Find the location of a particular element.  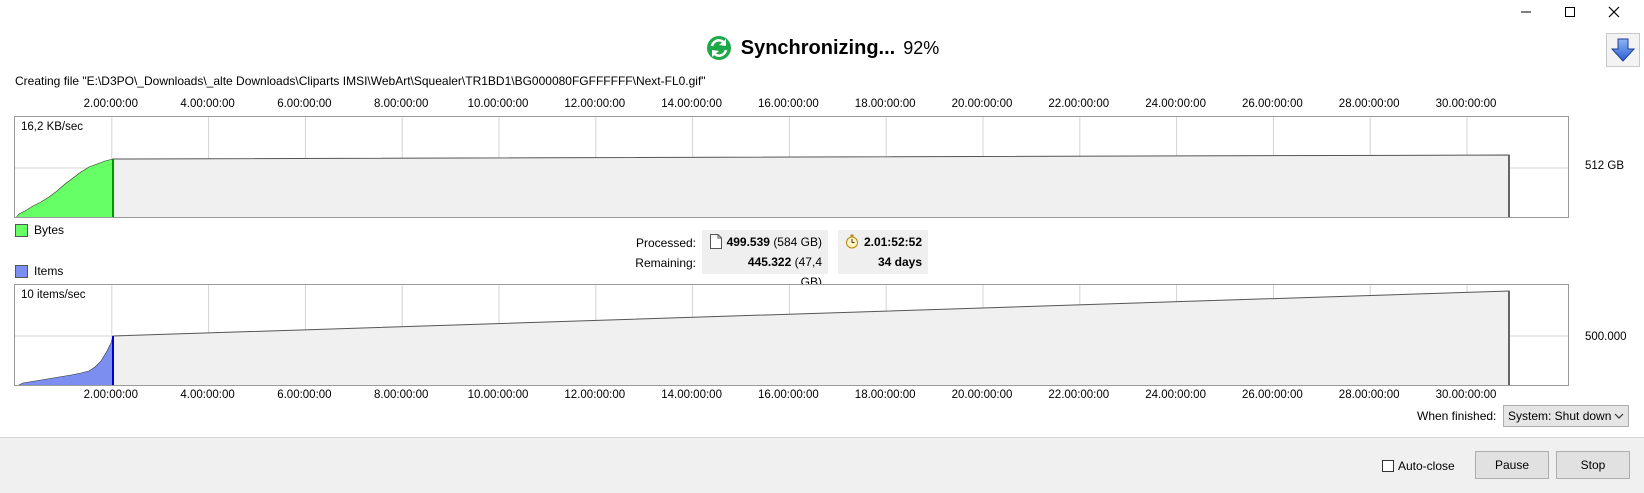

remaining-label: Remaining: is located at coordinates (665, 263).